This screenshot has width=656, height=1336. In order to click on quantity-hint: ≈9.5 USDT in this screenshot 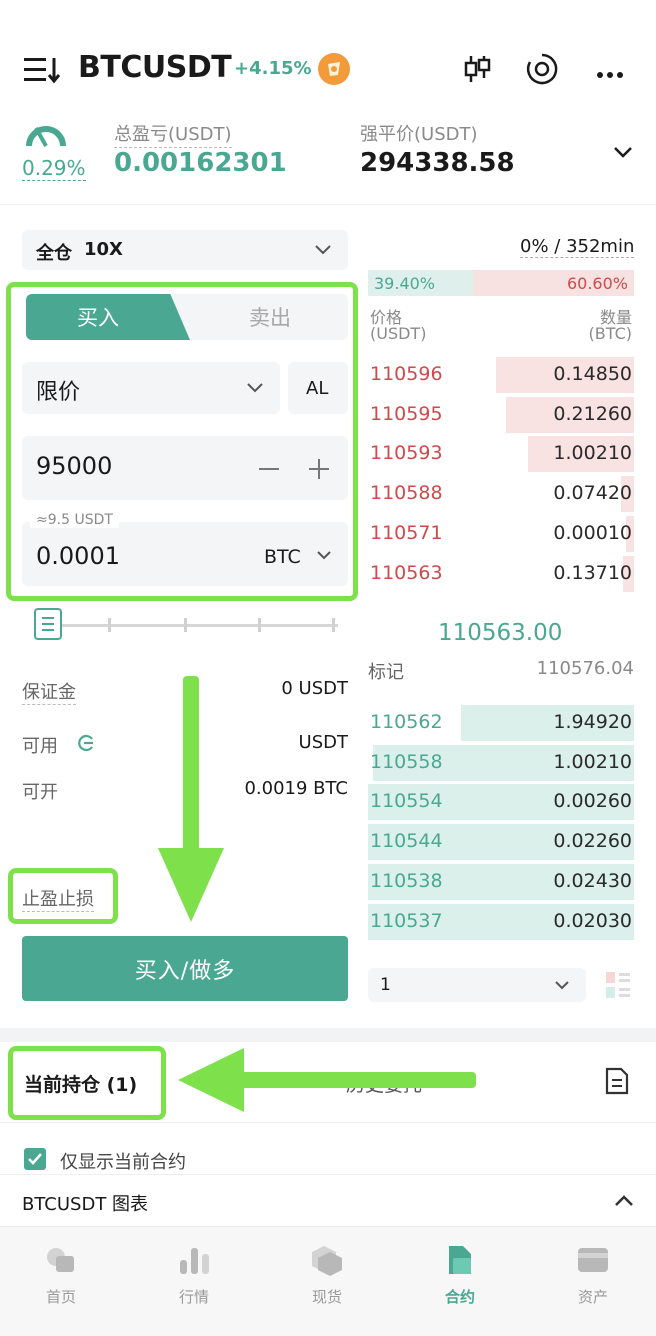, I will do `click(74, 520)`.